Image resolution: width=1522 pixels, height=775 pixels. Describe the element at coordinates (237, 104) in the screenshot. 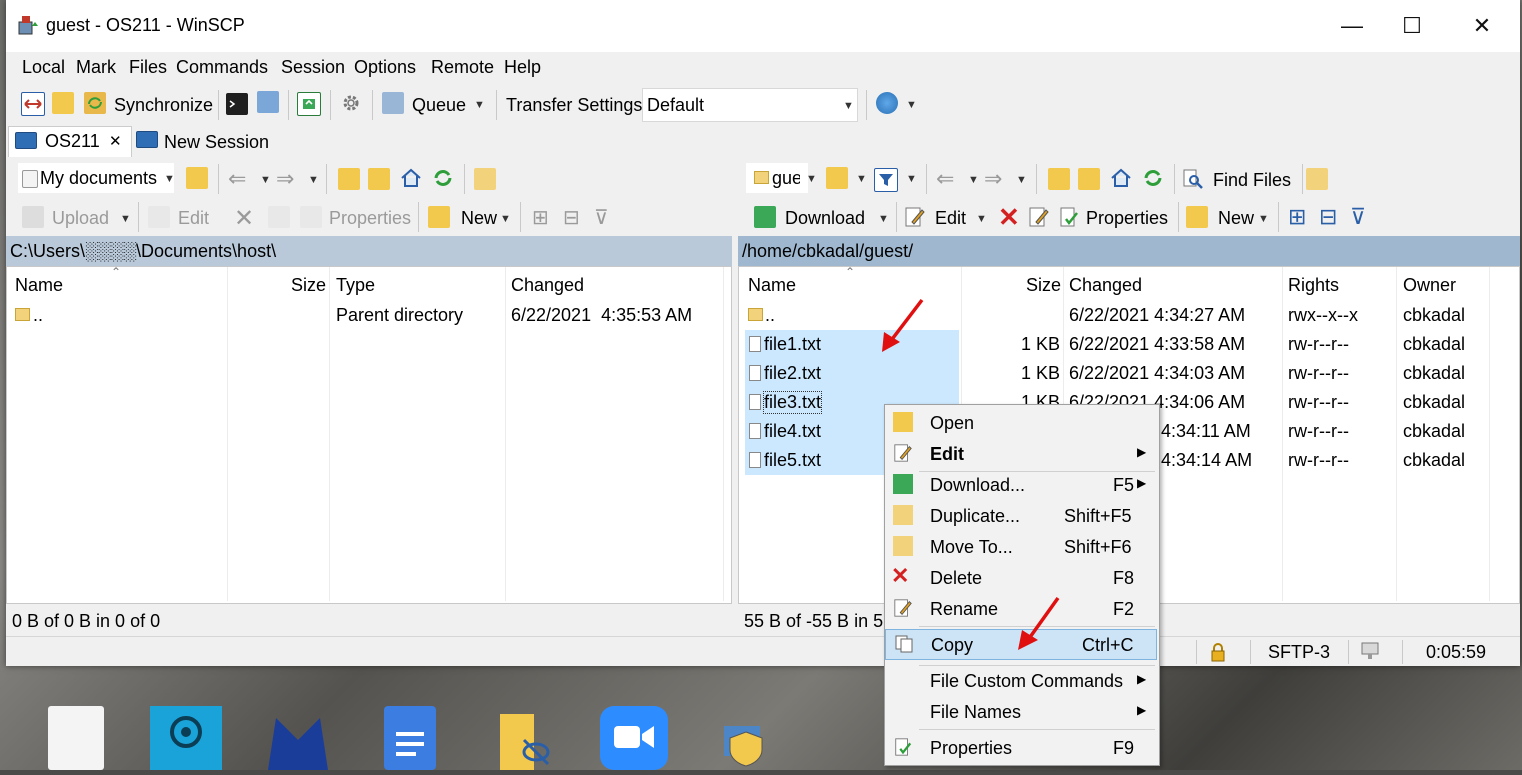

I see `console-icon` at that location.